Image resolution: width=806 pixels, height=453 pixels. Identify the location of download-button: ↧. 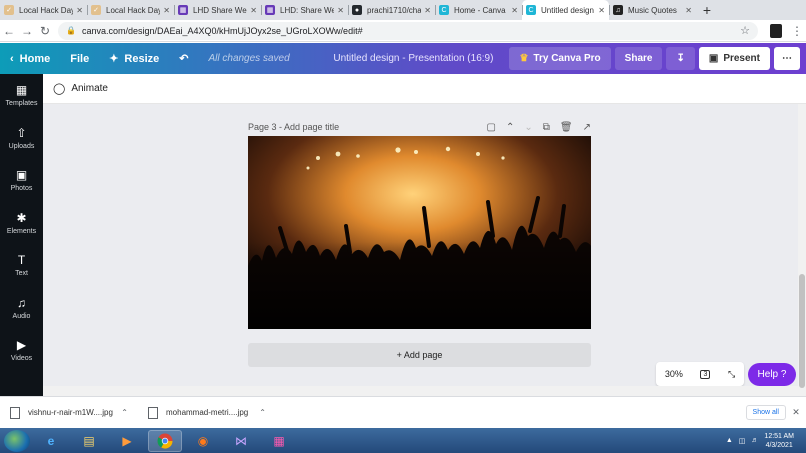
(680, 58).